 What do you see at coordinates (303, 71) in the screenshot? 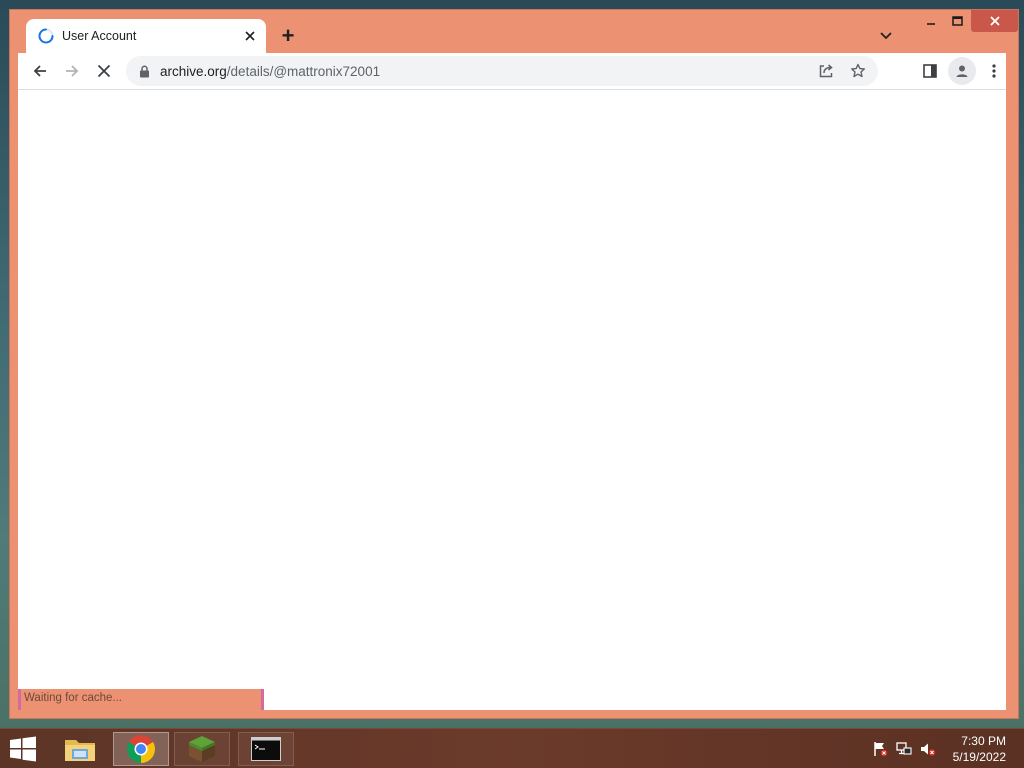
I see `url-path: /details/@mattronix72001` at bounding box center [303, 71].